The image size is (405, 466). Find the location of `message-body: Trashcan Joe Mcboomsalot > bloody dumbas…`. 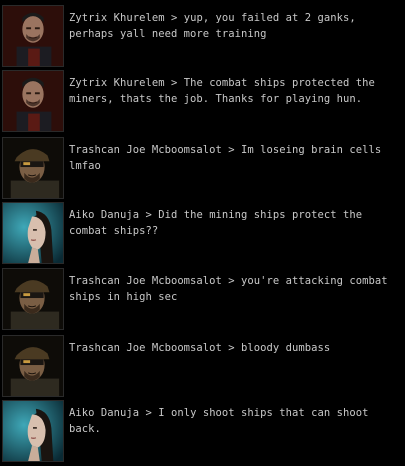

message-body: Trashcan Joe Mcboomsalot > bloody dumbas… is located at coordinates (234, 348).